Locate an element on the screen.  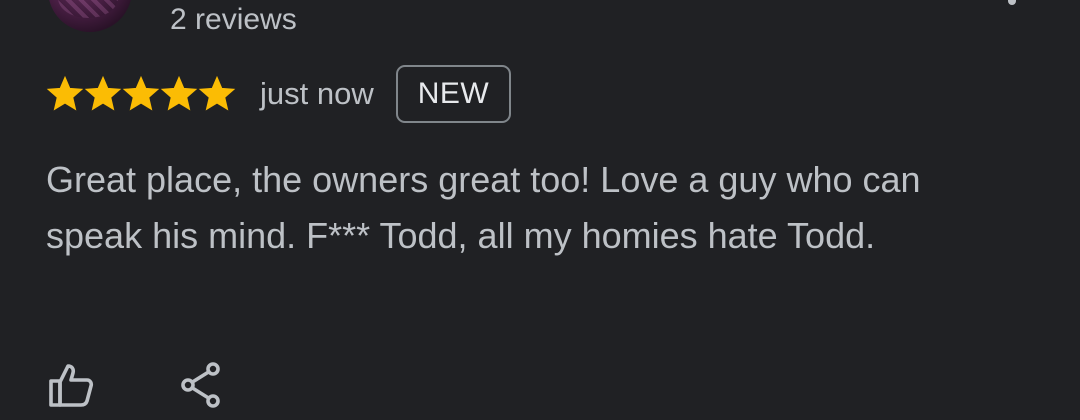
star-rating is located at coordinates (141, 94).